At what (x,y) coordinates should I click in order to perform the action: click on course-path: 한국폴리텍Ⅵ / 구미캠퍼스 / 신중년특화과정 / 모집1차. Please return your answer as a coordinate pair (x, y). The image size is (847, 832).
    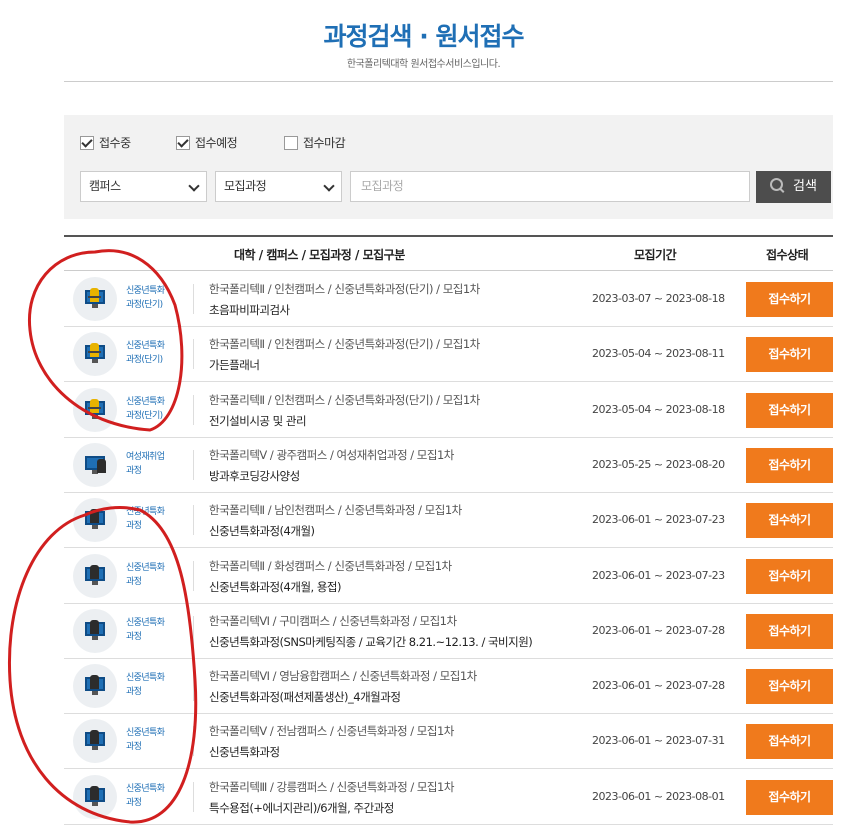
    Looking at the image, I should click on (333, 621).